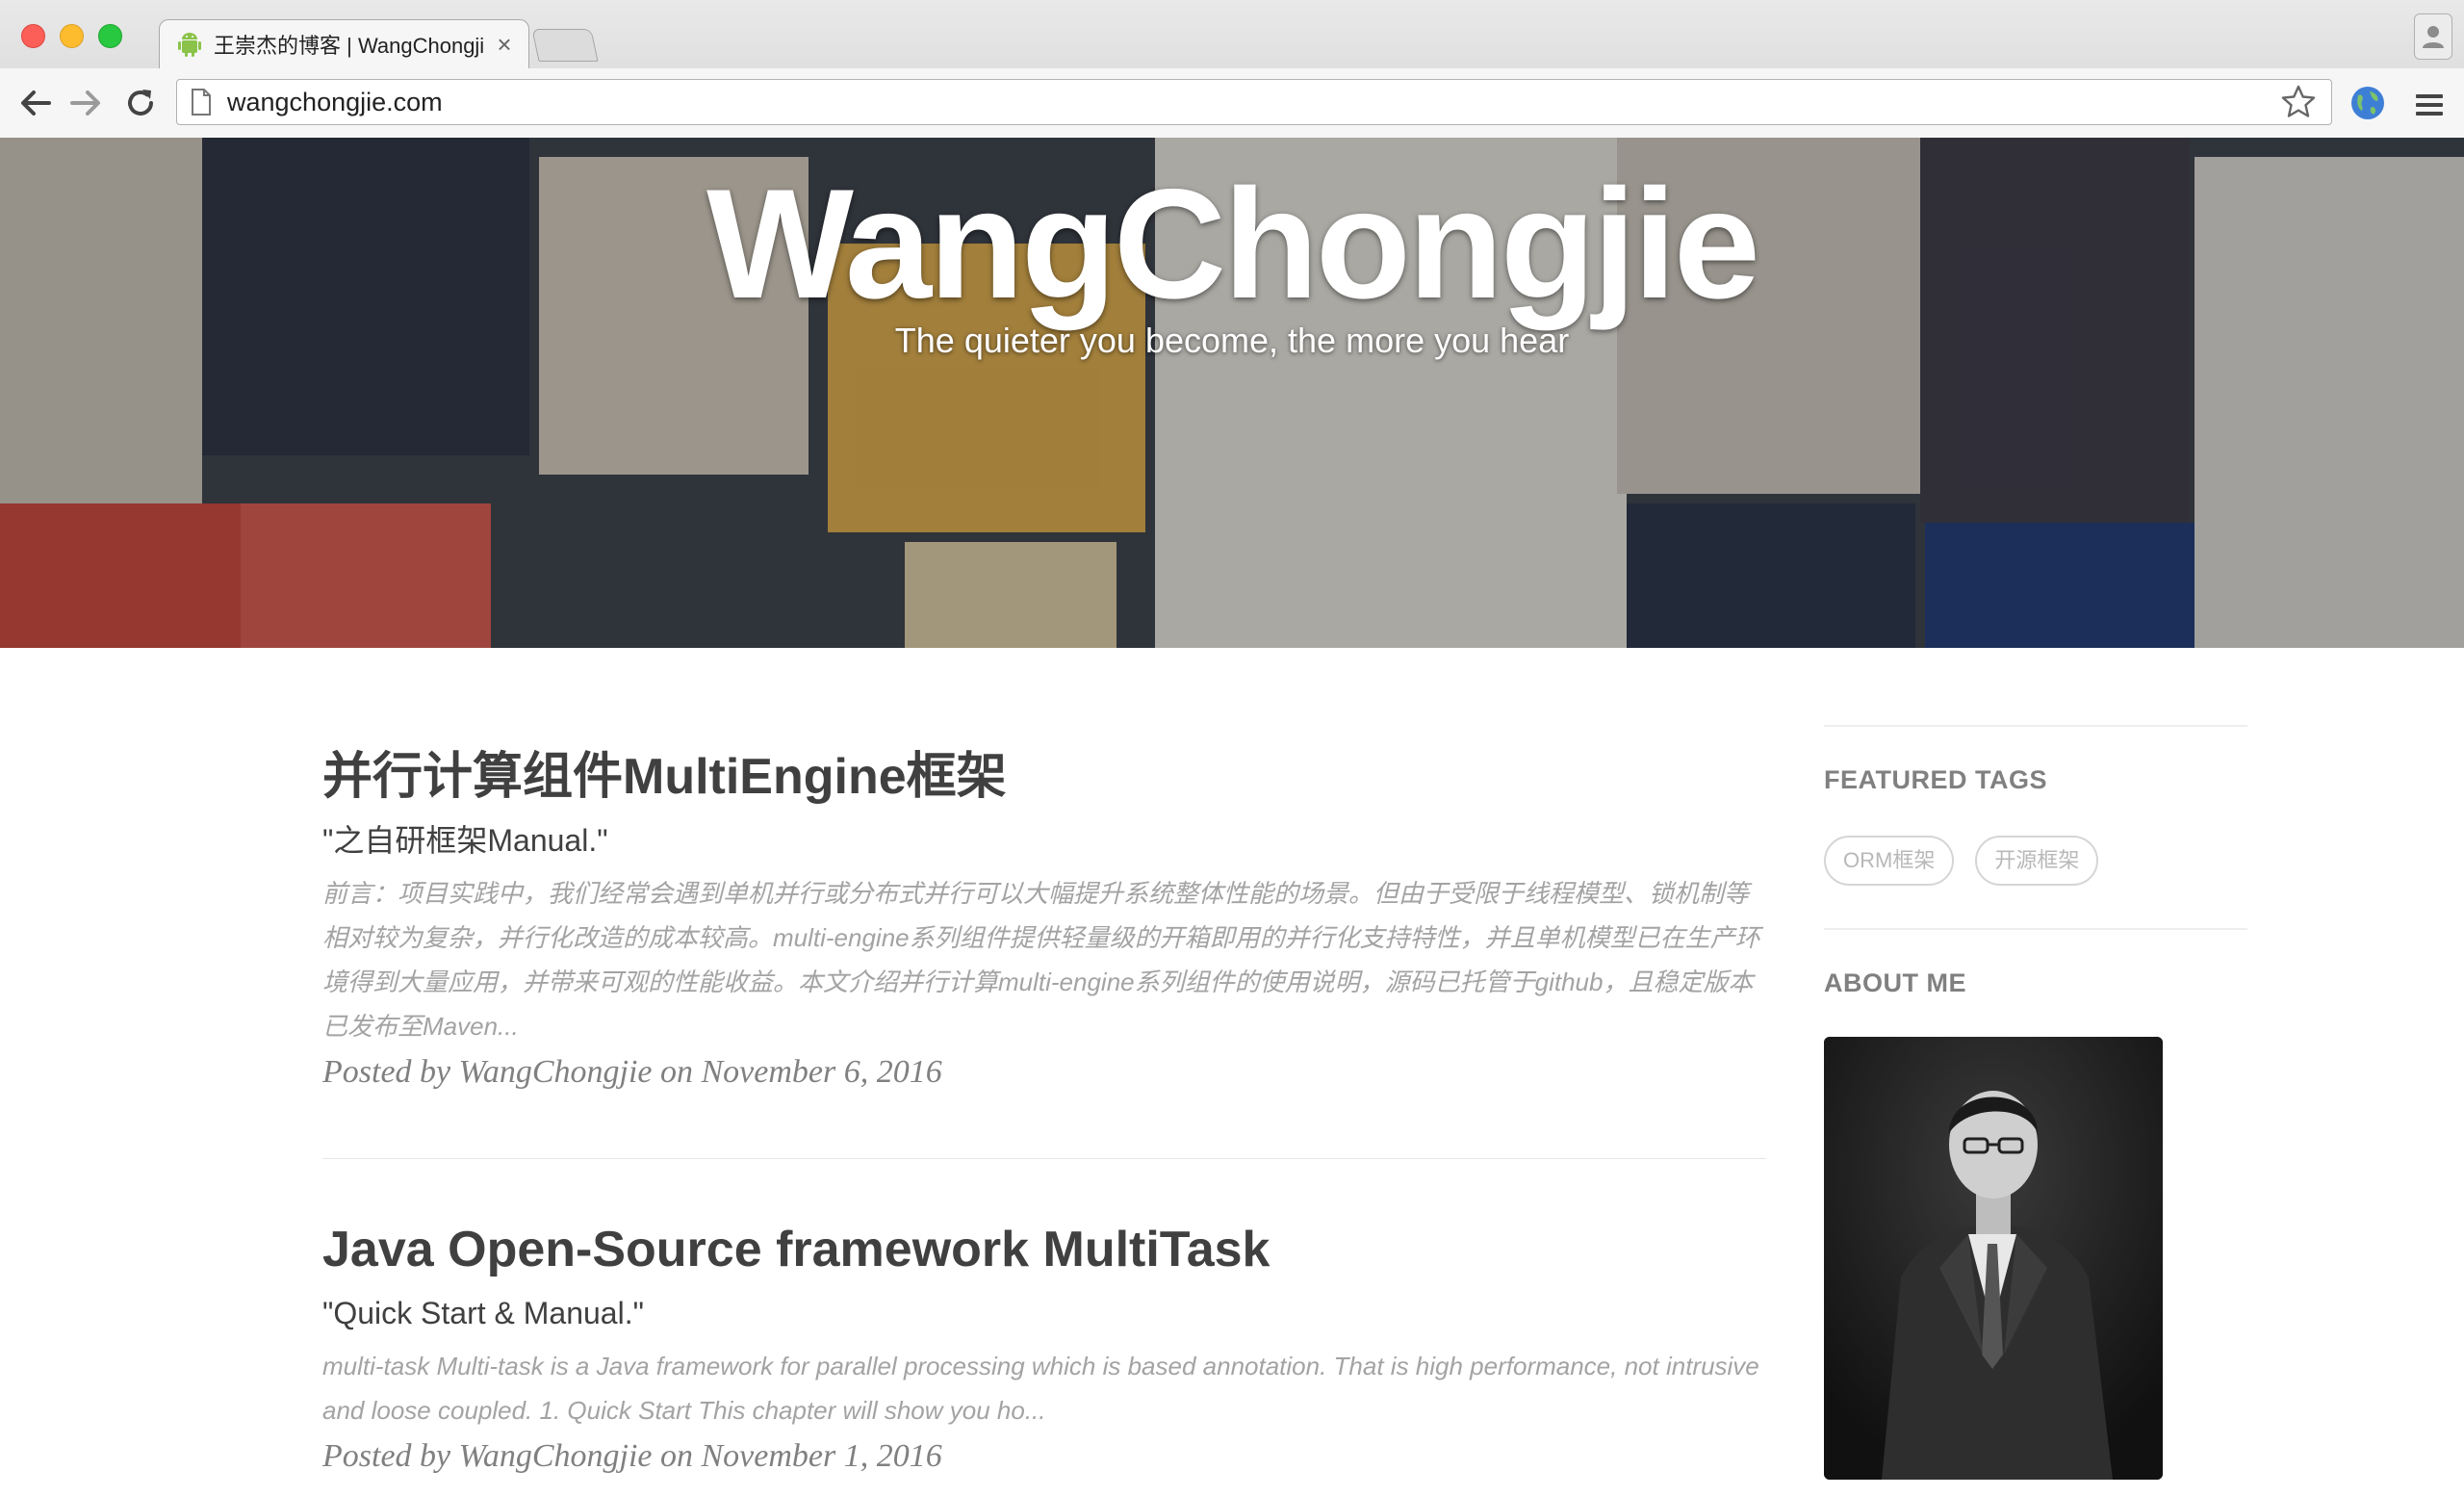  What do you see at coordinates (565, 45) in the screenshot?
I see `new-tab-button` at bounding box center [565, 45].